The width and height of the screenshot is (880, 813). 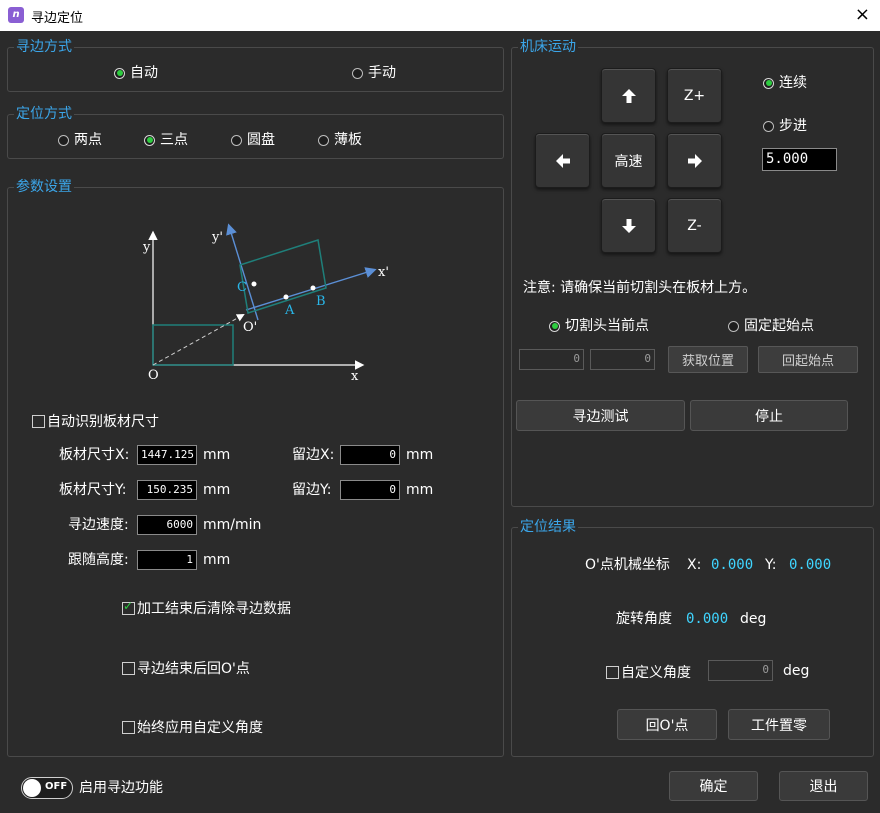 What do you see at coordinates (370, 490) in the screenshot?
I see `margin-y-field: 0` at bounding box center [370, 490].